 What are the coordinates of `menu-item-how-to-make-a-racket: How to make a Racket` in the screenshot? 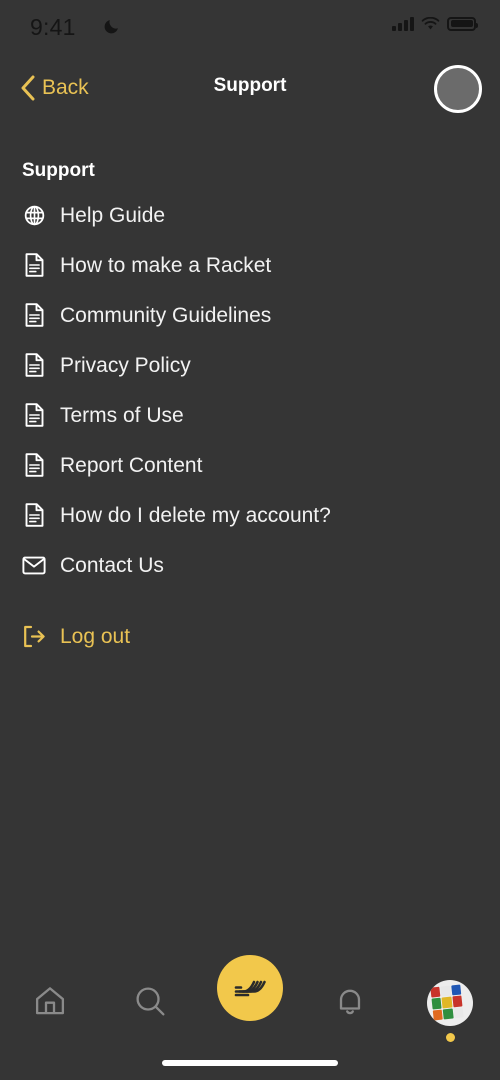 It's located at (250, 265).